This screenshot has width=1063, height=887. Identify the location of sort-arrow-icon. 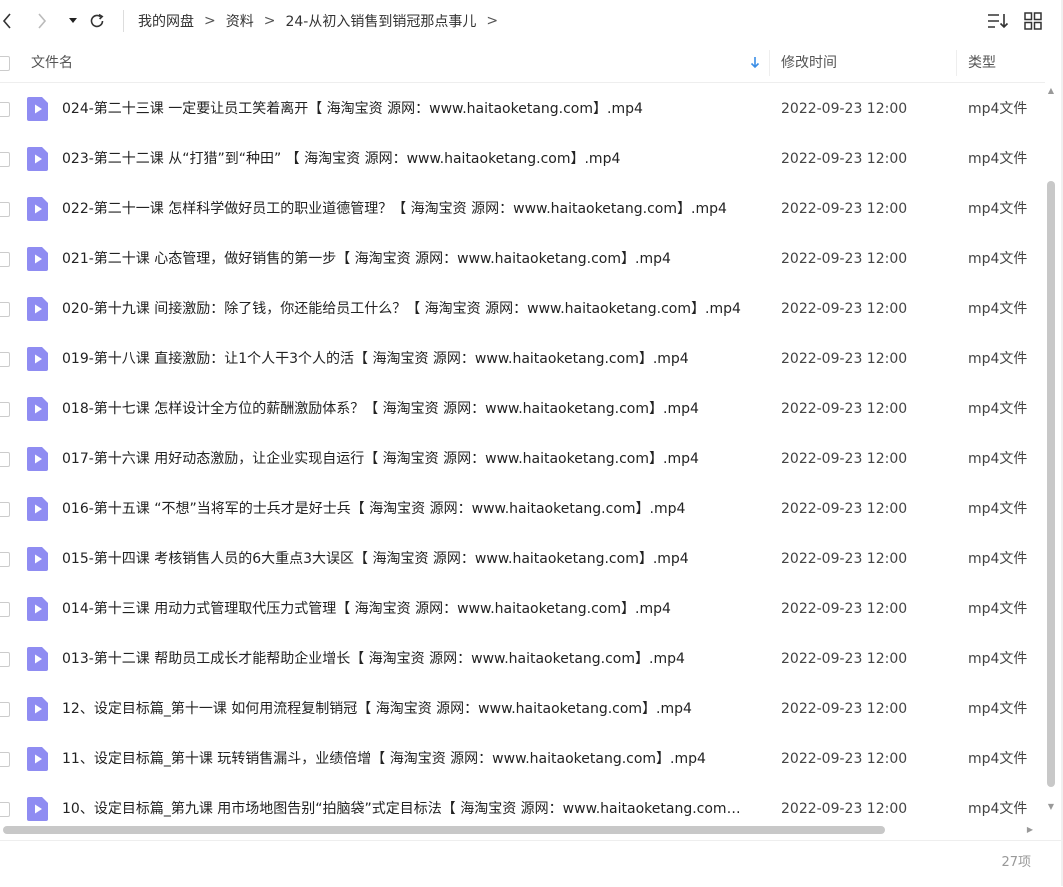
(755, 63).